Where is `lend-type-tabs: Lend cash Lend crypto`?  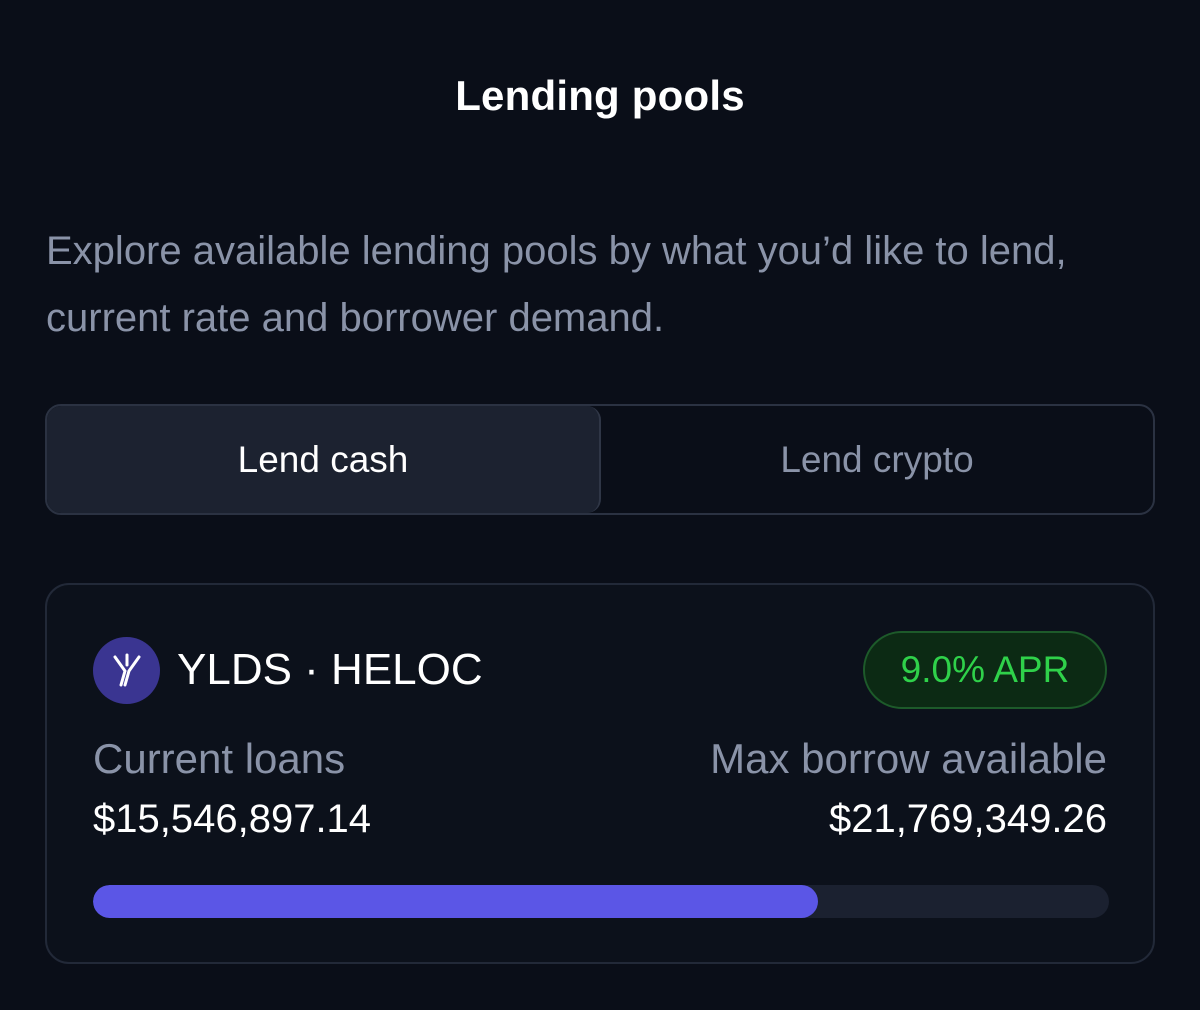
lend-type-tabs: Lend cash Lend crypto is located at coordinates (600, 459).